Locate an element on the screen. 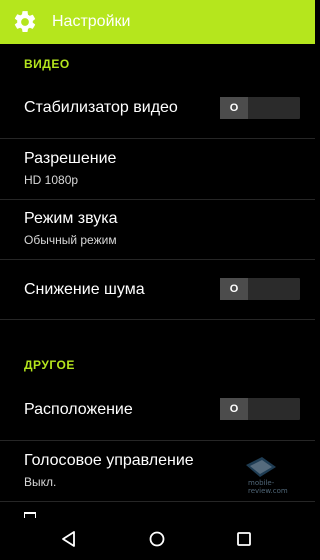 The image size is (320, 560). setting-label: Снижение шума is located at coordinates (84, 289).